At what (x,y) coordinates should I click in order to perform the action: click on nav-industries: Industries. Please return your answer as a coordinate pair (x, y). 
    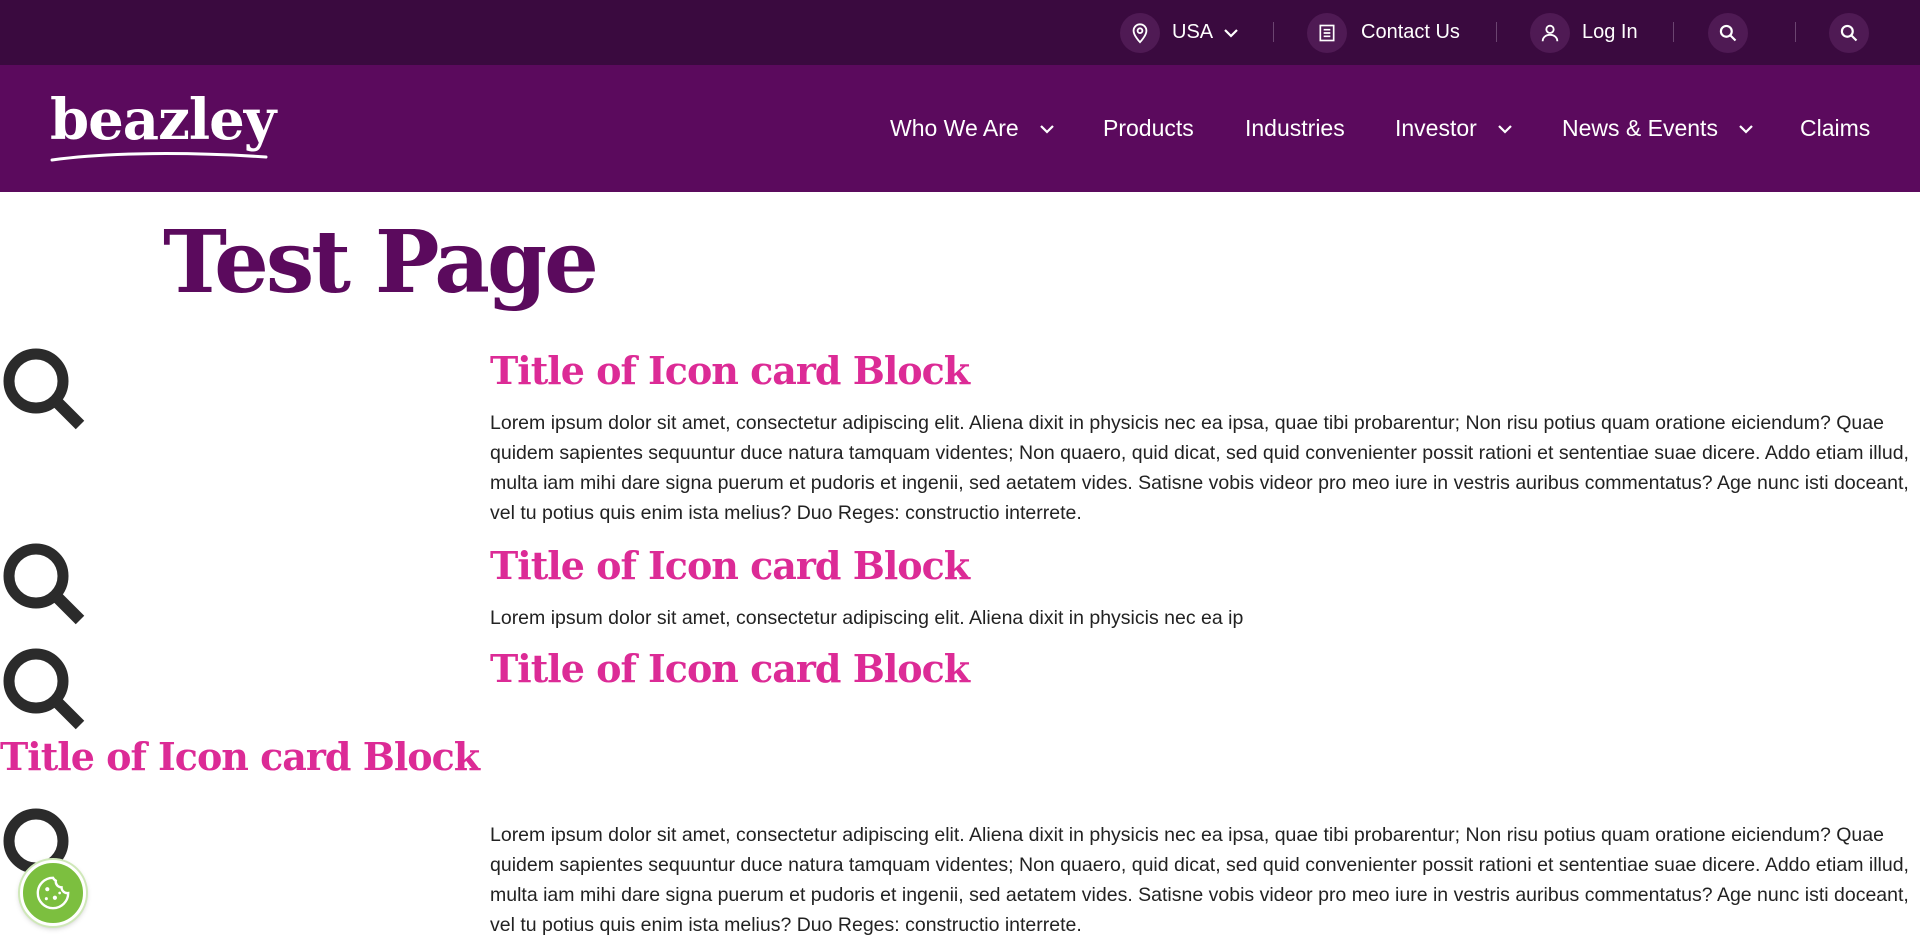
    Looking at the image, I should click on (1295, 128).